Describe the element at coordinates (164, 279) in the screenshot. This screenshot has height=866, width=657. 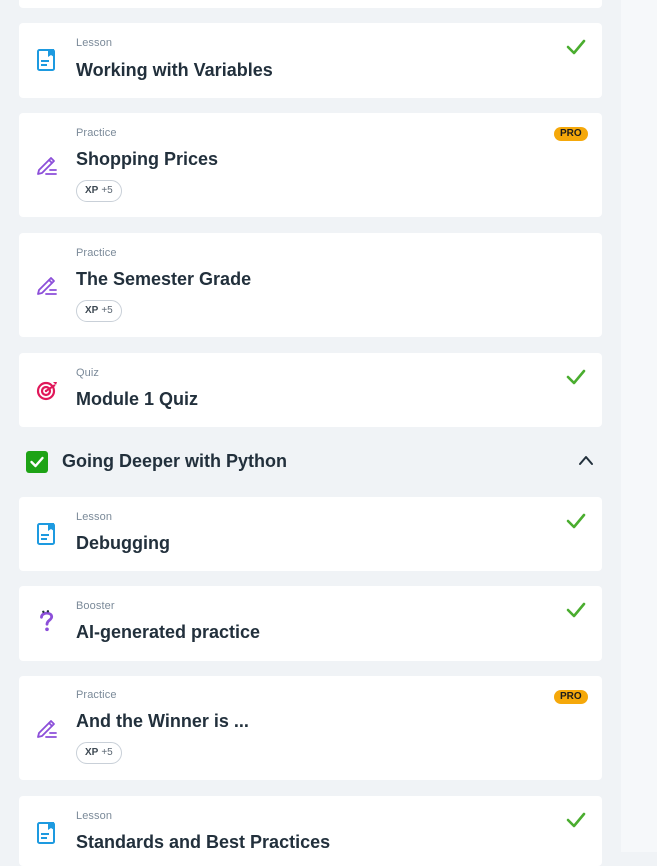
I see `item-title: The Semester Grade` at that location.